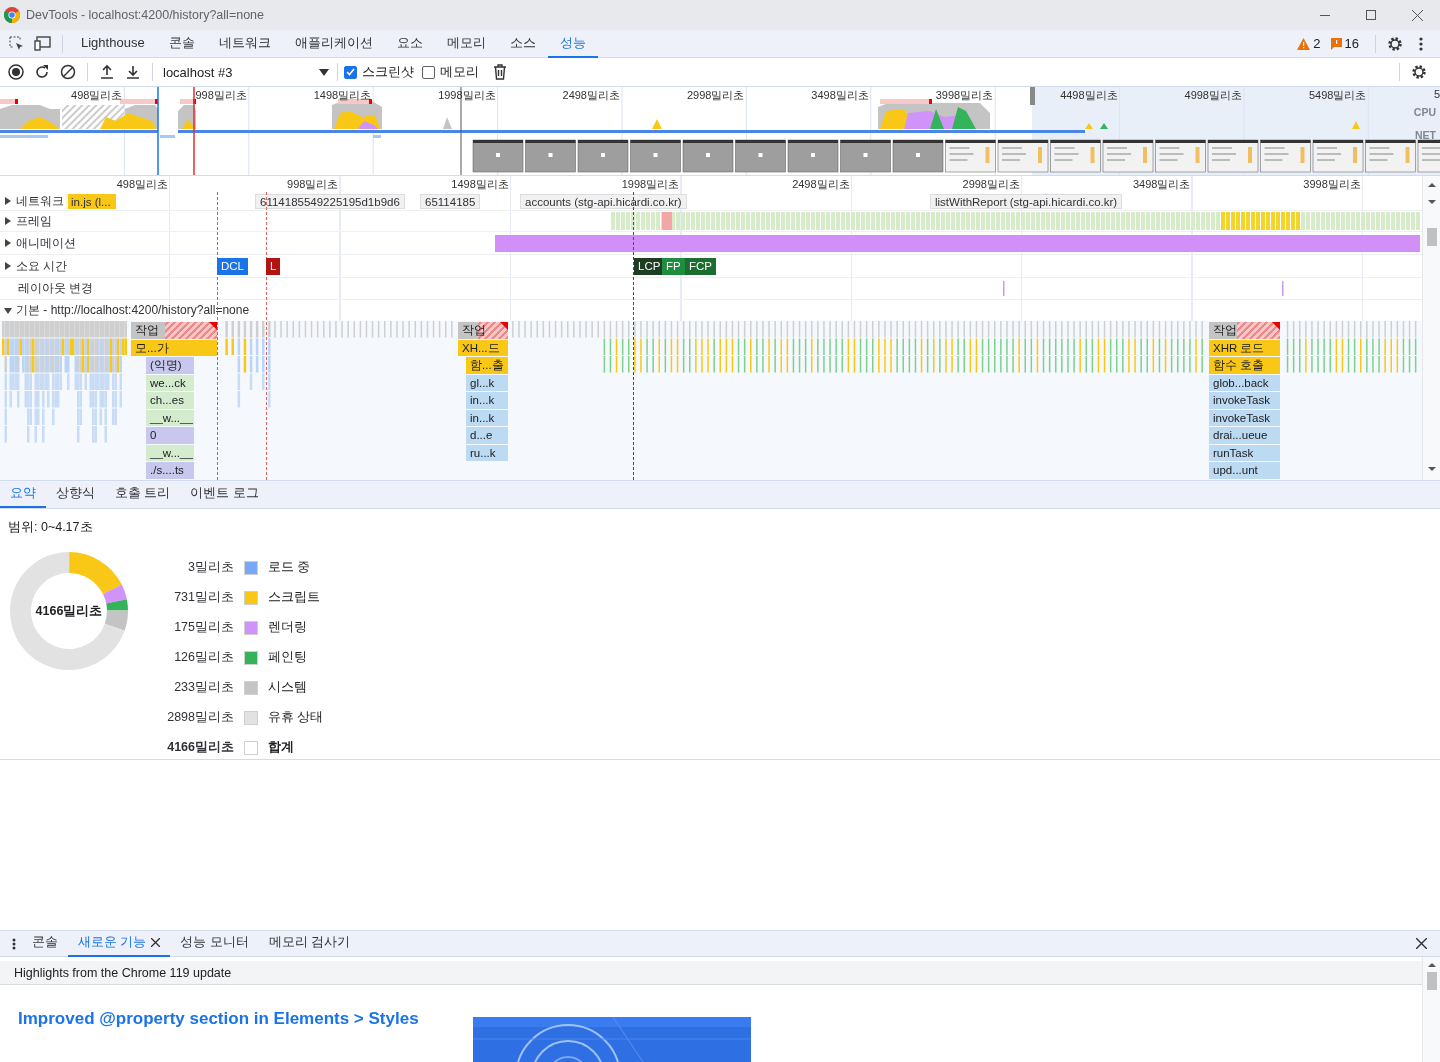 This screenshot has width=1440, height=1062. What do you see at coordinates (8, 310) in the screenshot?
I see `expand-arrow-icon` at bounding box center [8, 310].